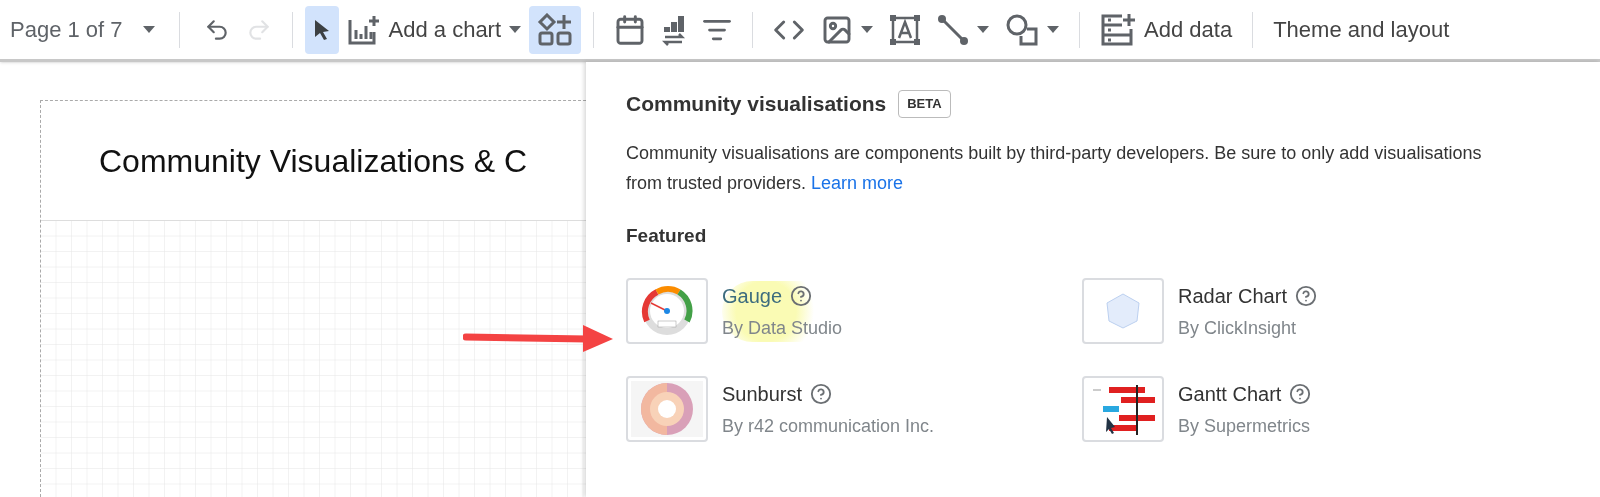 Image resolution: width=1600 pixels, height=497 pixels. I want to click on visualisation-entry: Gantt Chart By Supermetrics, so click(1251, 409).